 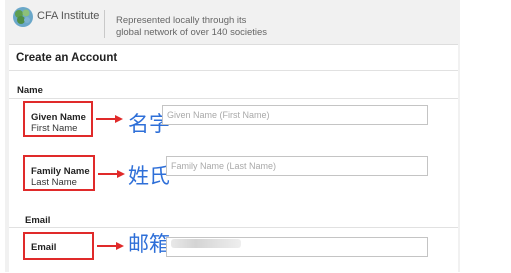 I want to click on tagline-line-2: global network of over 140 societies, so click(x=192, y=32).